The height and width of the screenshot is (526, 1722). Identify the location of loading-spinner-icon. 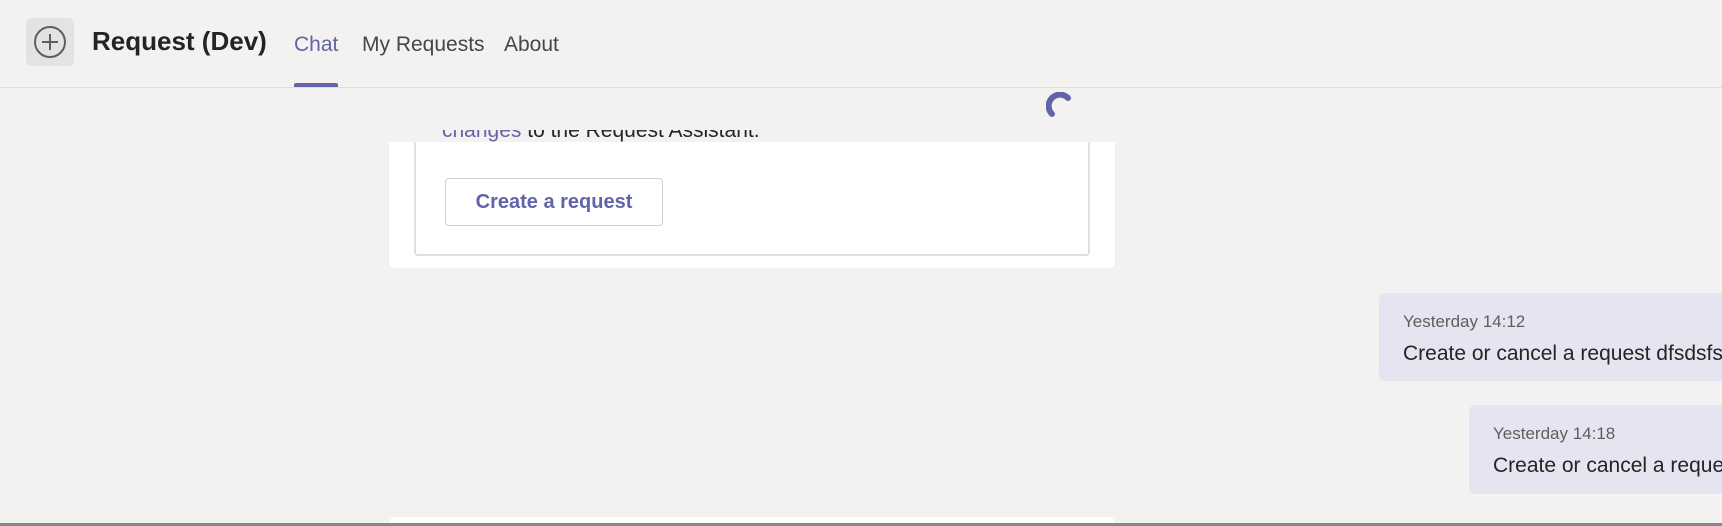
(1058, 104).